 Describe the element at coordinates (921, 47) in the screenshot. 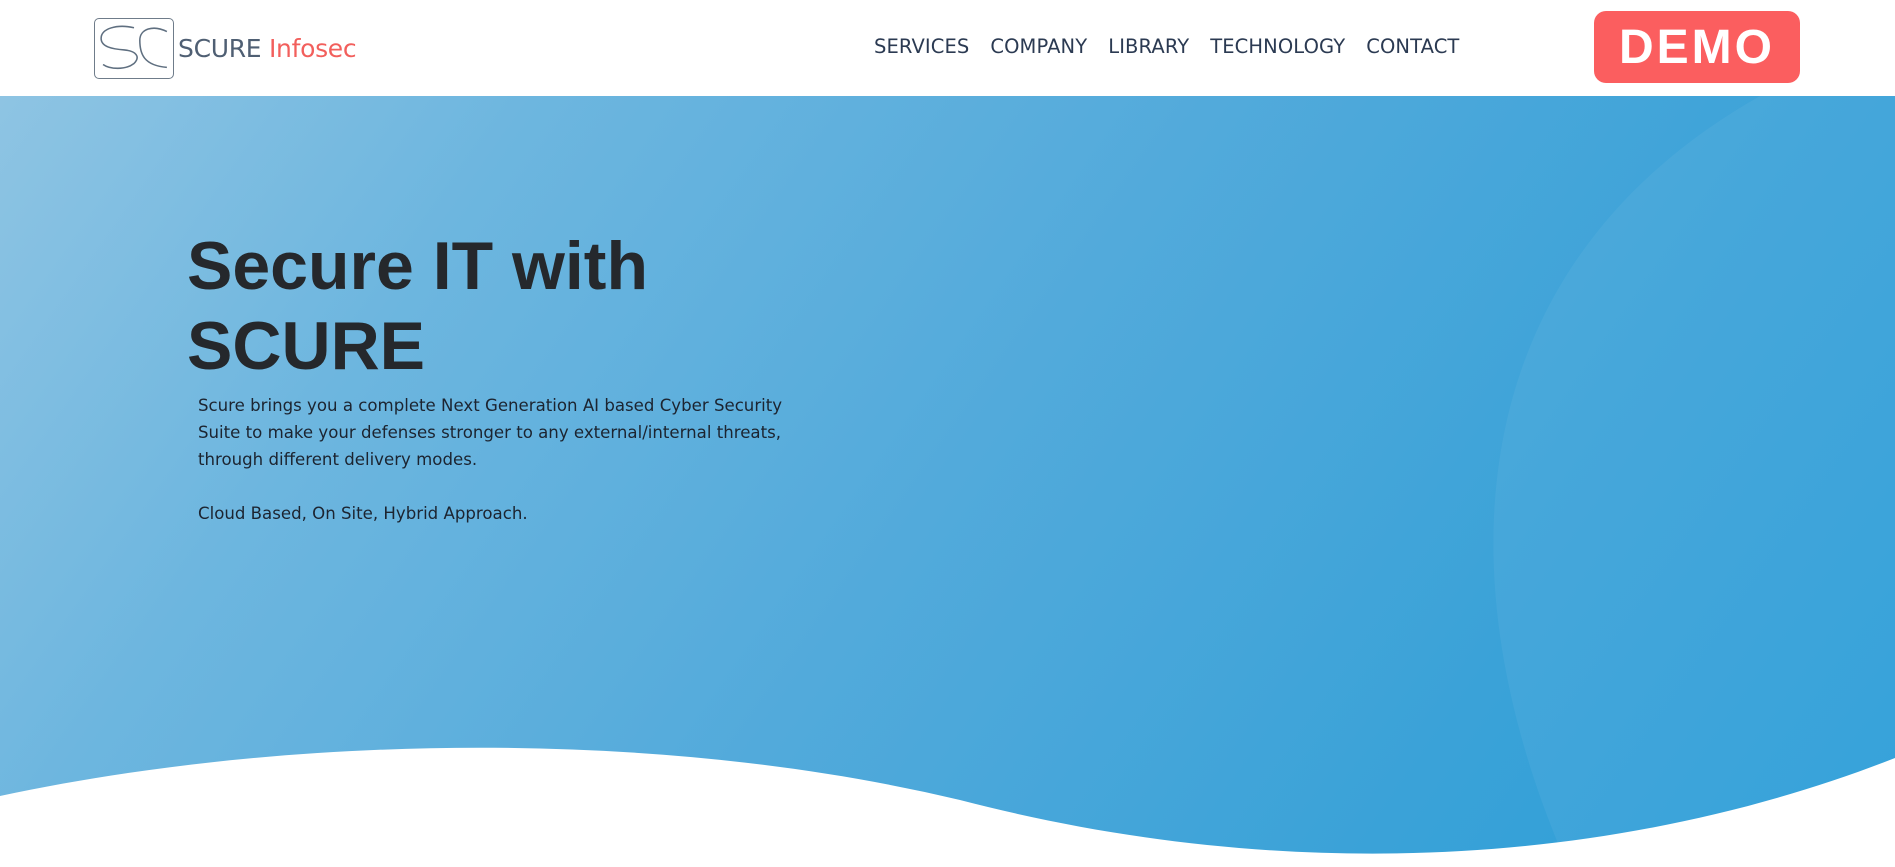

I see `nav-services: SERVICES` at that location.